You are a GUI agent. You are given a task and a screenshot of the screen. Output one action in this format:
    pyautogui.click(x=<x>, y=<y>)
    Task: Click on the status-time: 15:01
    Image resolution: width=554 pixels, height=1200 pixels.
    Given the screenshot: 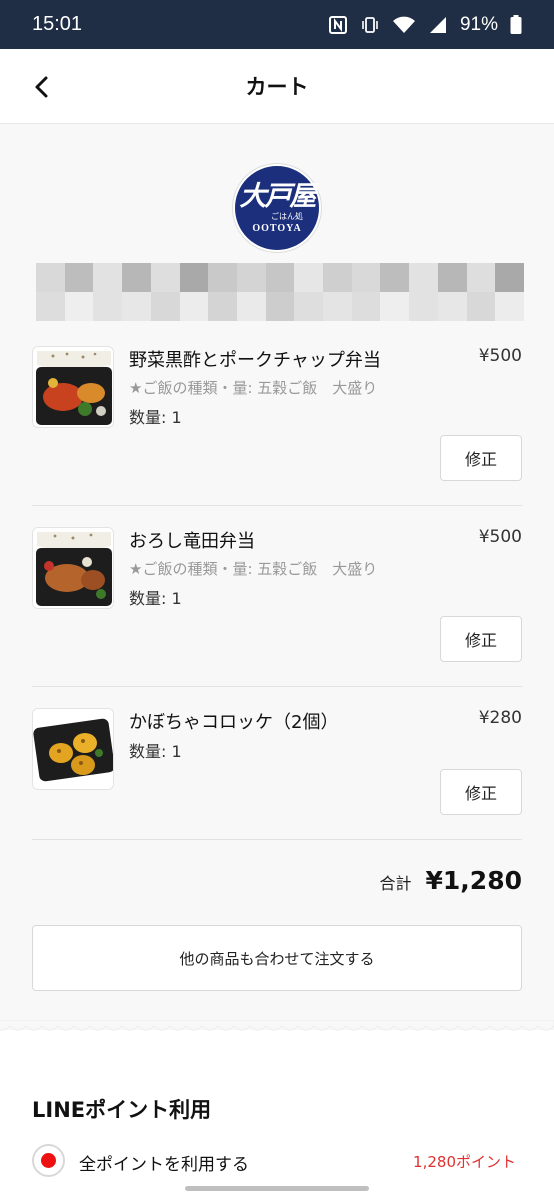 What is the action you would take?
    pyautogui.click(x=57, y=24)
    